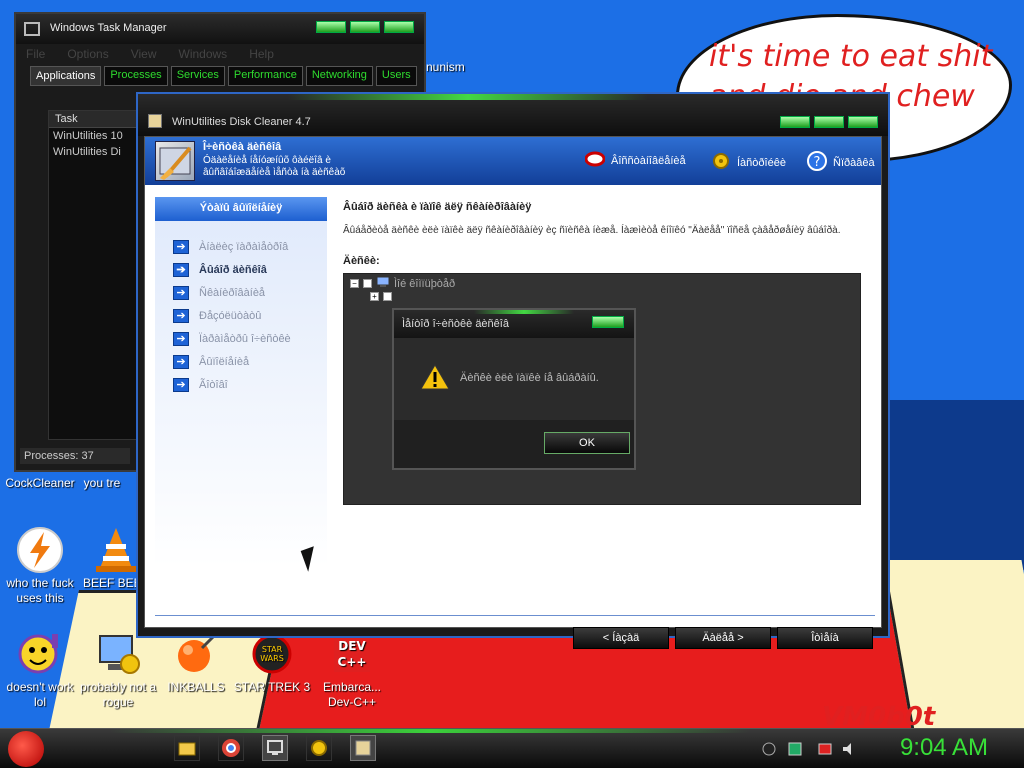  I want to click on step-label: Àíàëèç ïàðàìåòðîâ, so click(244, 246).